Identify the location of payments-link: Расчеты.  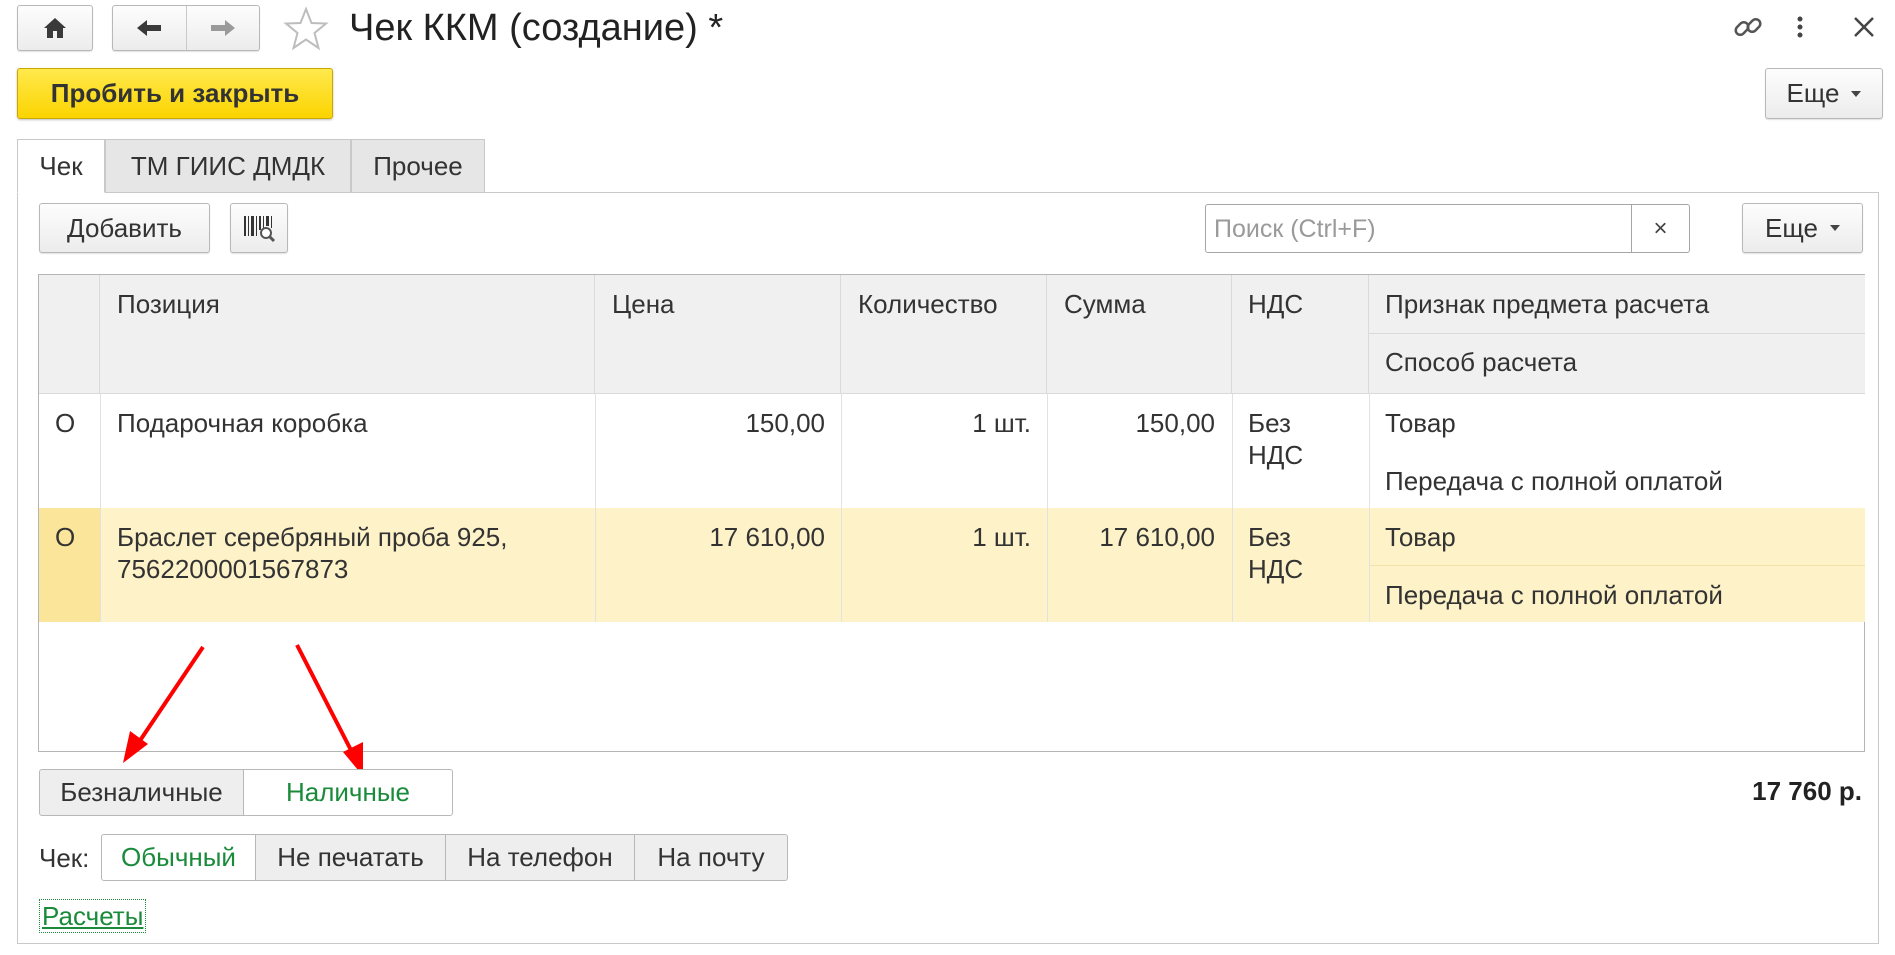
(93, 916).